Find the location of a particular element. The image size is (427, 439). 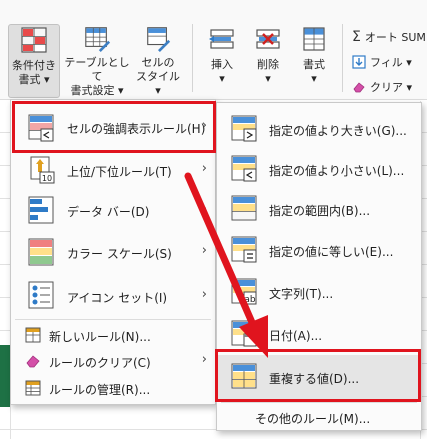

menu-item-top-bottom-rules: 10 上位/下位ルール(T) › is located at coordinates (113, 170).